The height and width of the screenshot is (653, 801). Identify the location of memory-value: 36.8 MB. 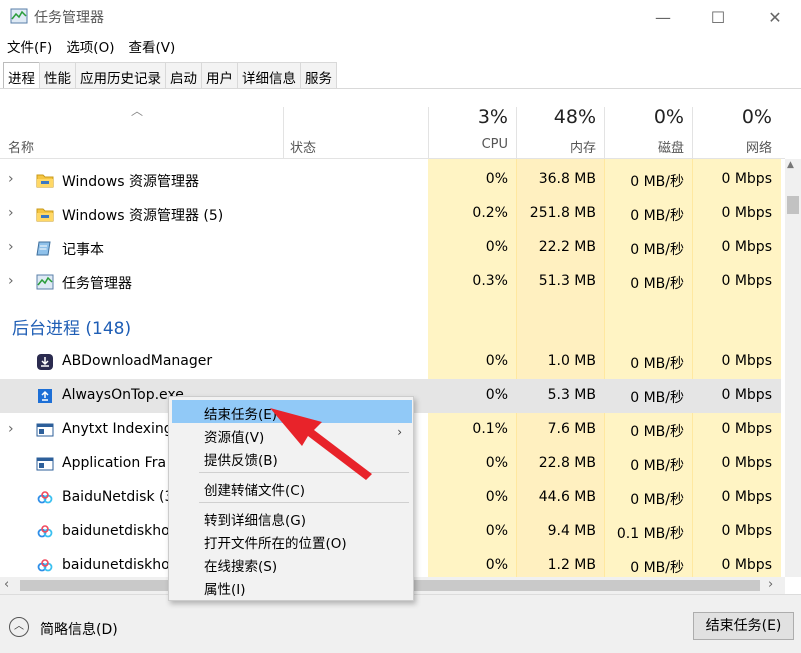
(567, 179).